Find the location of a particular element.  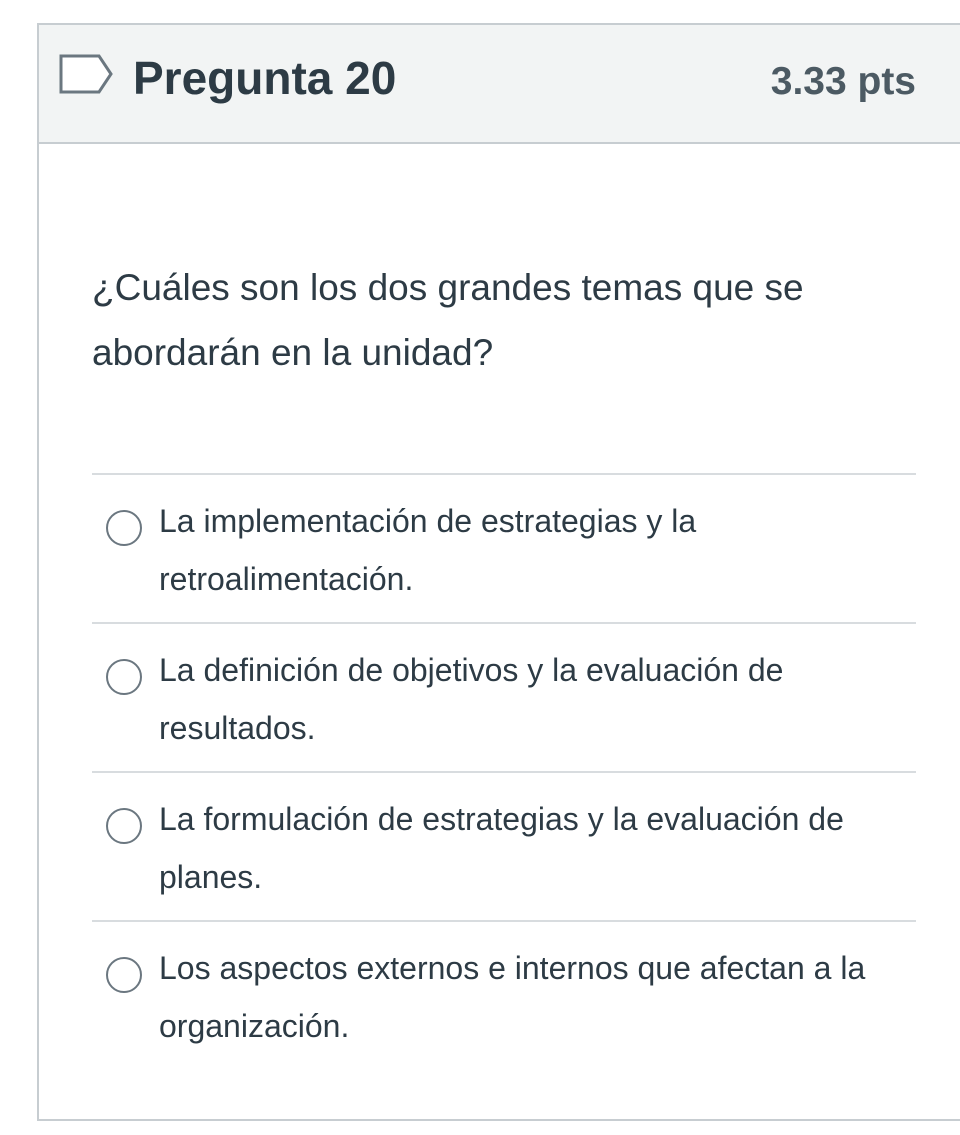

question-title: Pregunta 20 is located at coordinates (265, 78).